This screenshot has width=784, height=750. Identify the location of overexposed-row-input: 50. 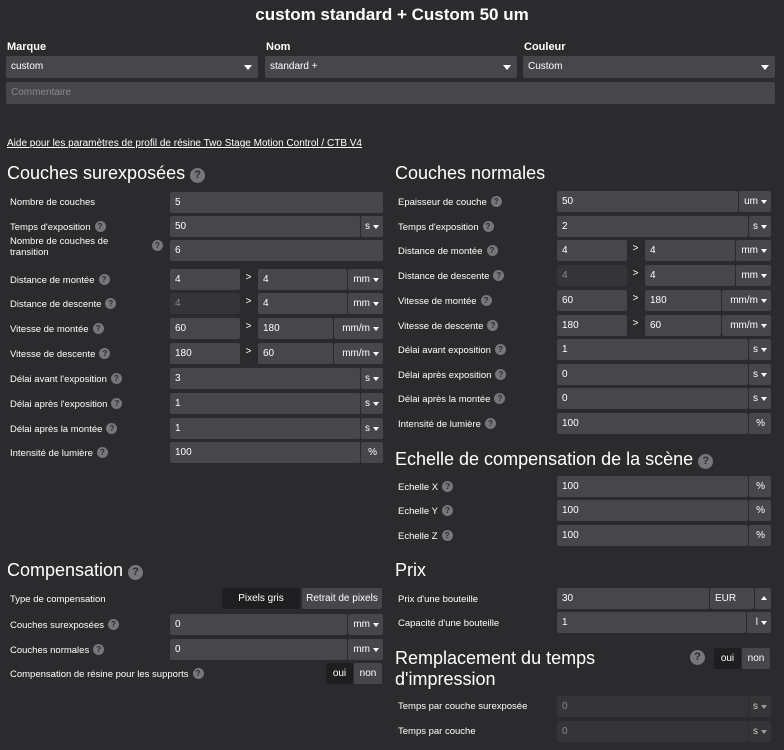
(265, 226).